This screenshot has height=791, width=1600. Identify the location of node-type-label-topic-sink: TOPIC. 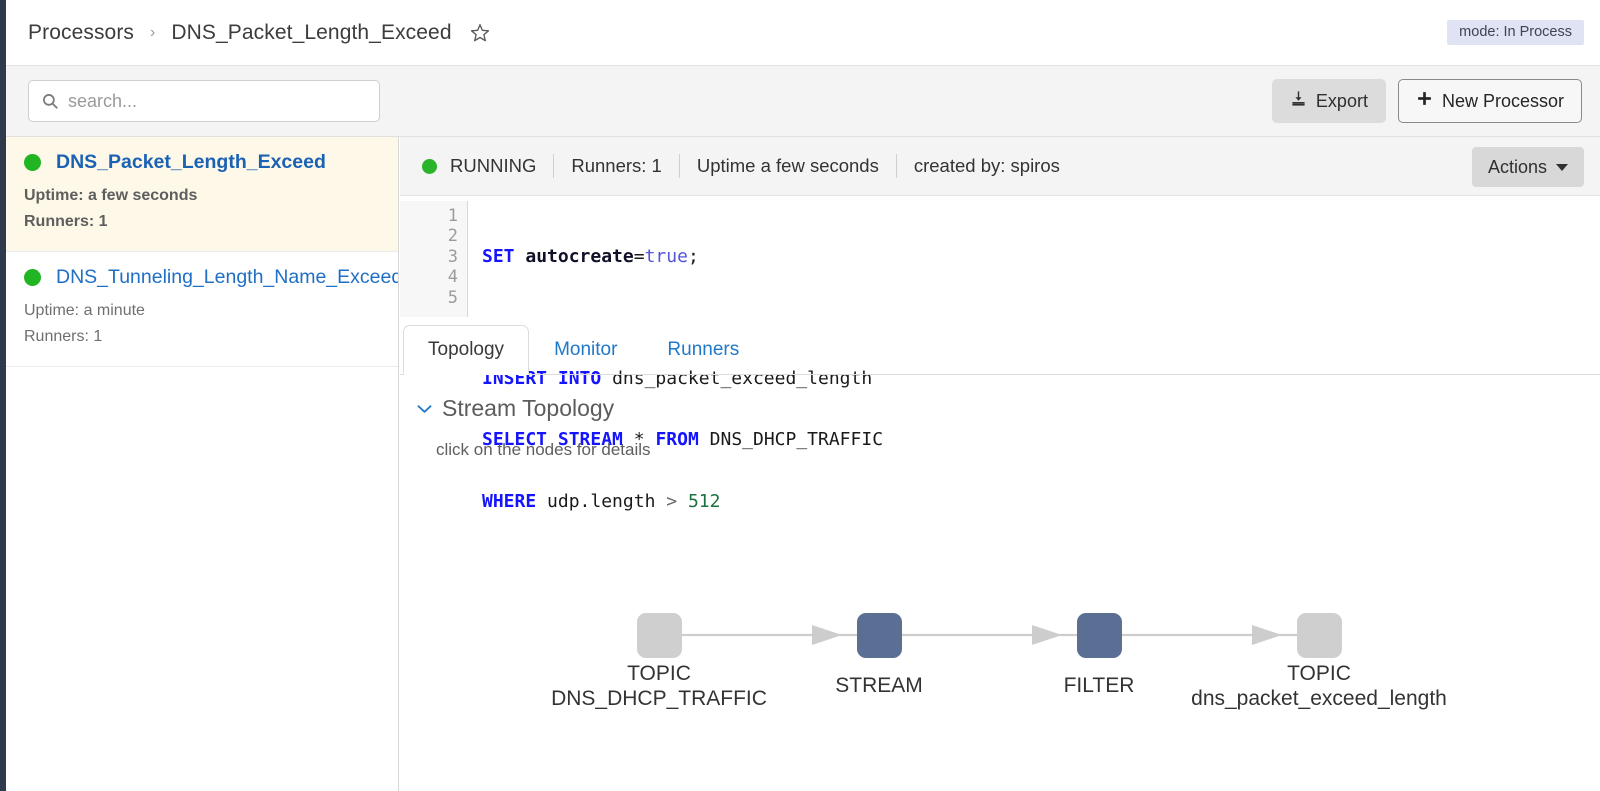
(1319, 673).